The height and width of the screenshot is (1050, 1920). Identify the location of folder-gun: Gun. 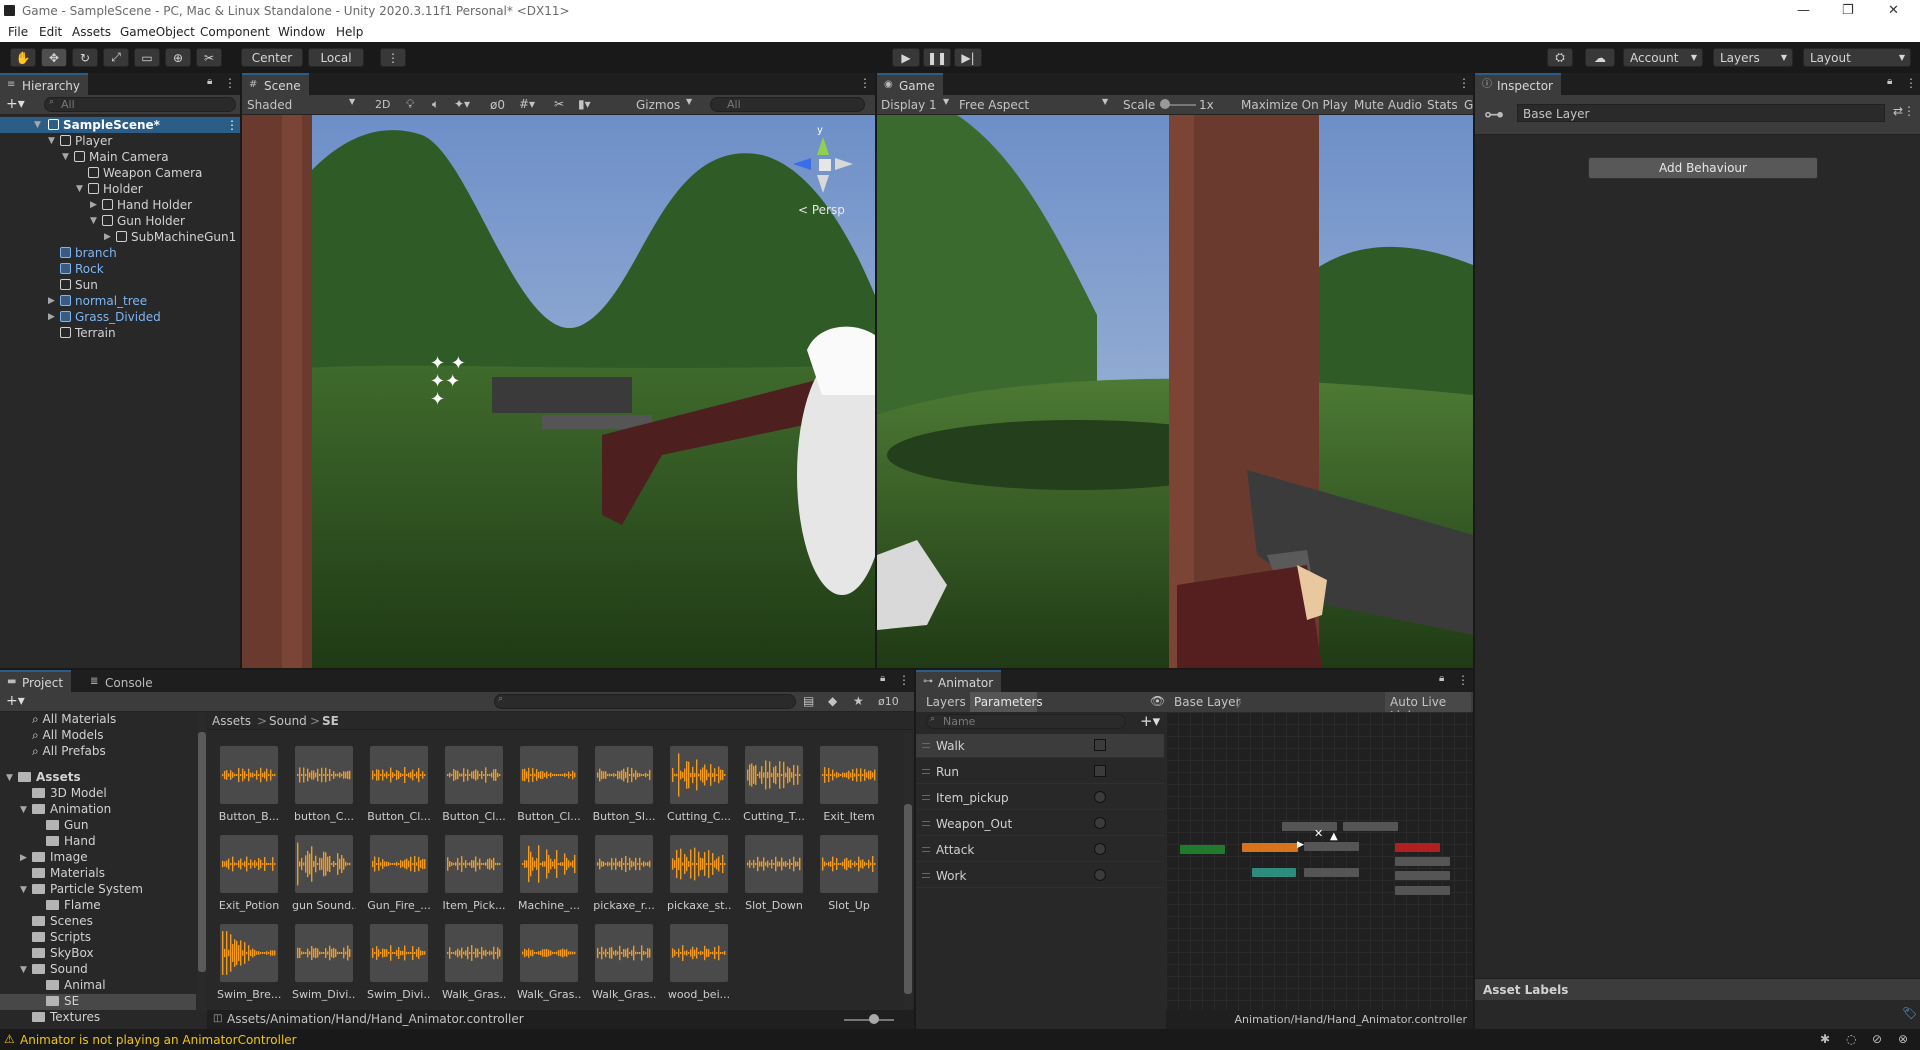
(67, 825).